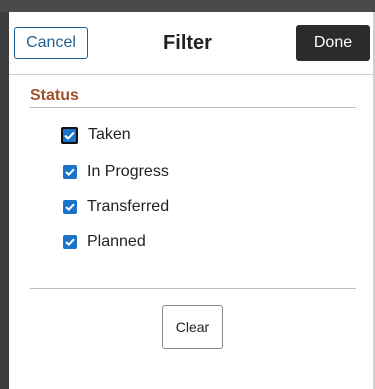 The height and width of the screenshot is (389, 375). Describe the element at coordinates (51, 43) in the screenshot. I see `cancel-button: Cancel` at that location.